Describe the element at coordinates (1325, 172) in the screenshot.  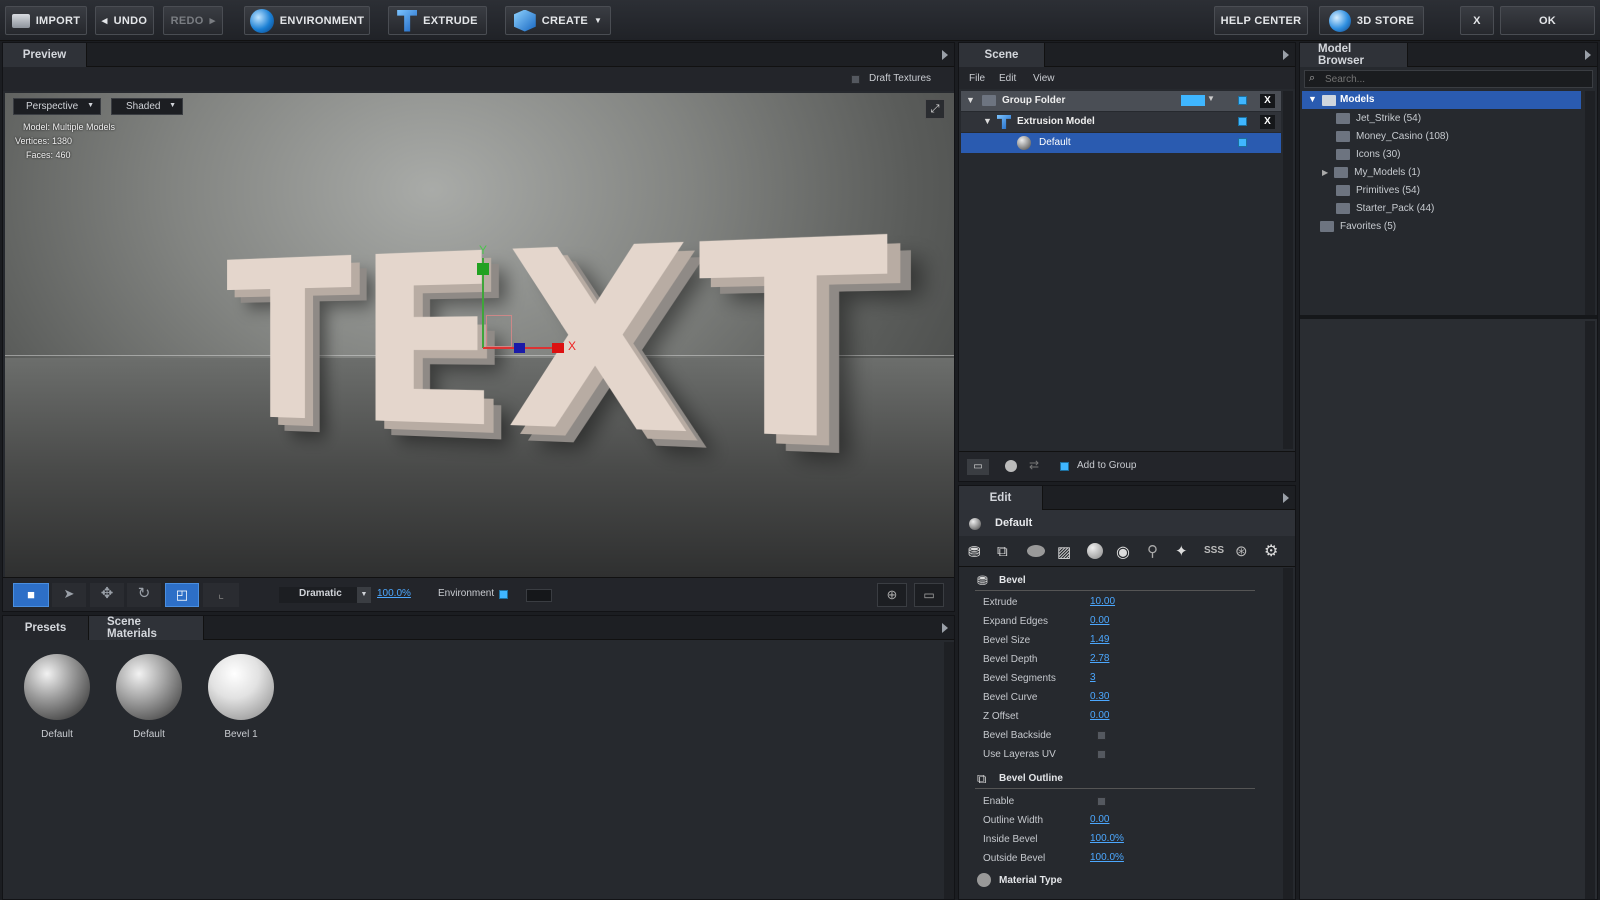
I see `expand-arrow-icon: ▶` at that location.